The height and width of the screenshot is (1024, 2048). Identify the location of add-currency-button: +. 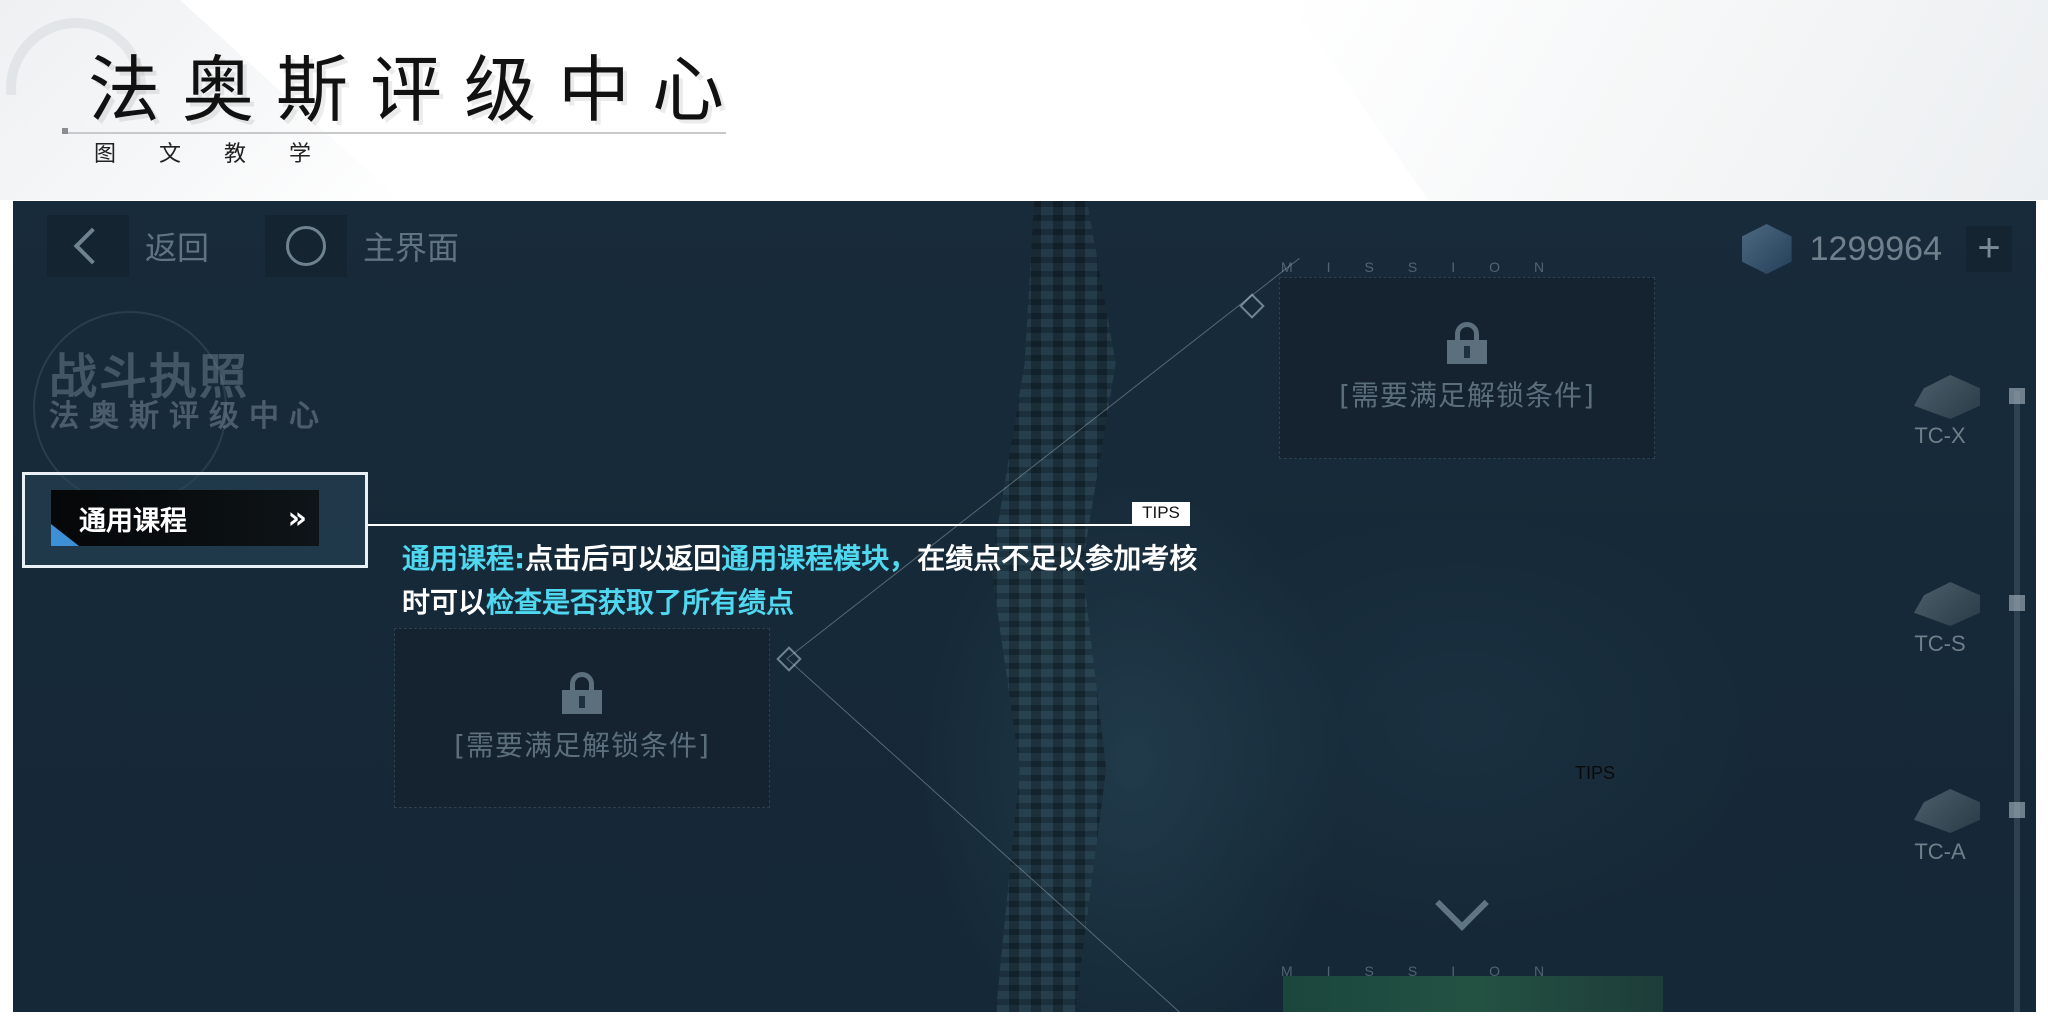
(1989, 249).